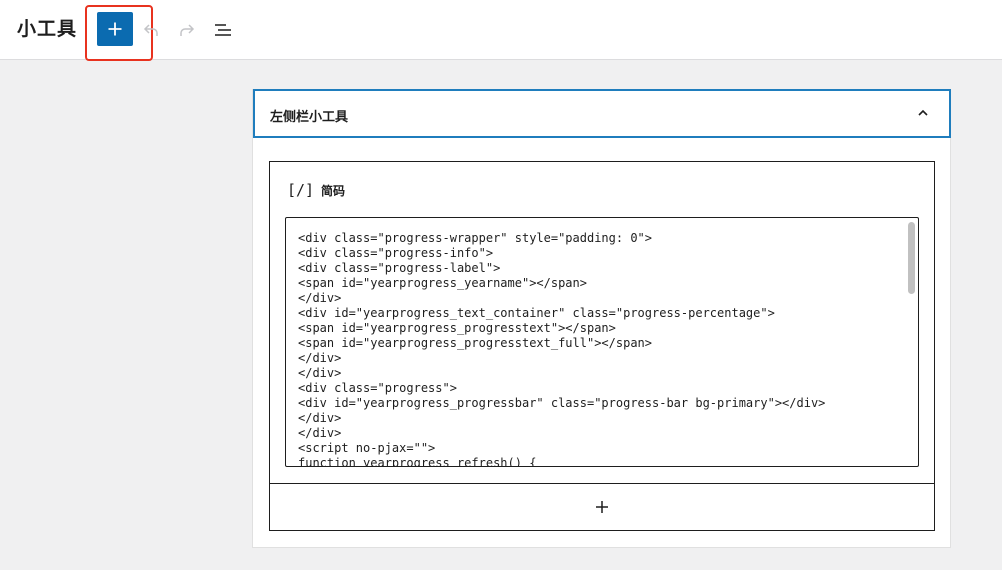 The image size is (1002, 570). I want to click on redo-button, so click(187, 30).